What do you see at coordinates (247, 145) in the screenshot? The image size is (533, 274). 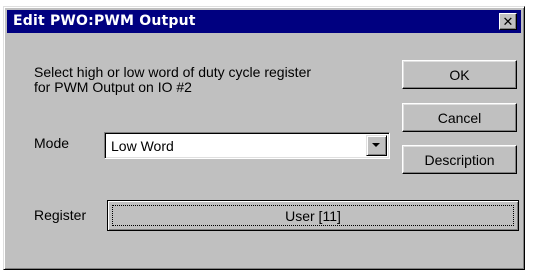 I see `mode-select: Low Word` at bounding box center [247, 145].